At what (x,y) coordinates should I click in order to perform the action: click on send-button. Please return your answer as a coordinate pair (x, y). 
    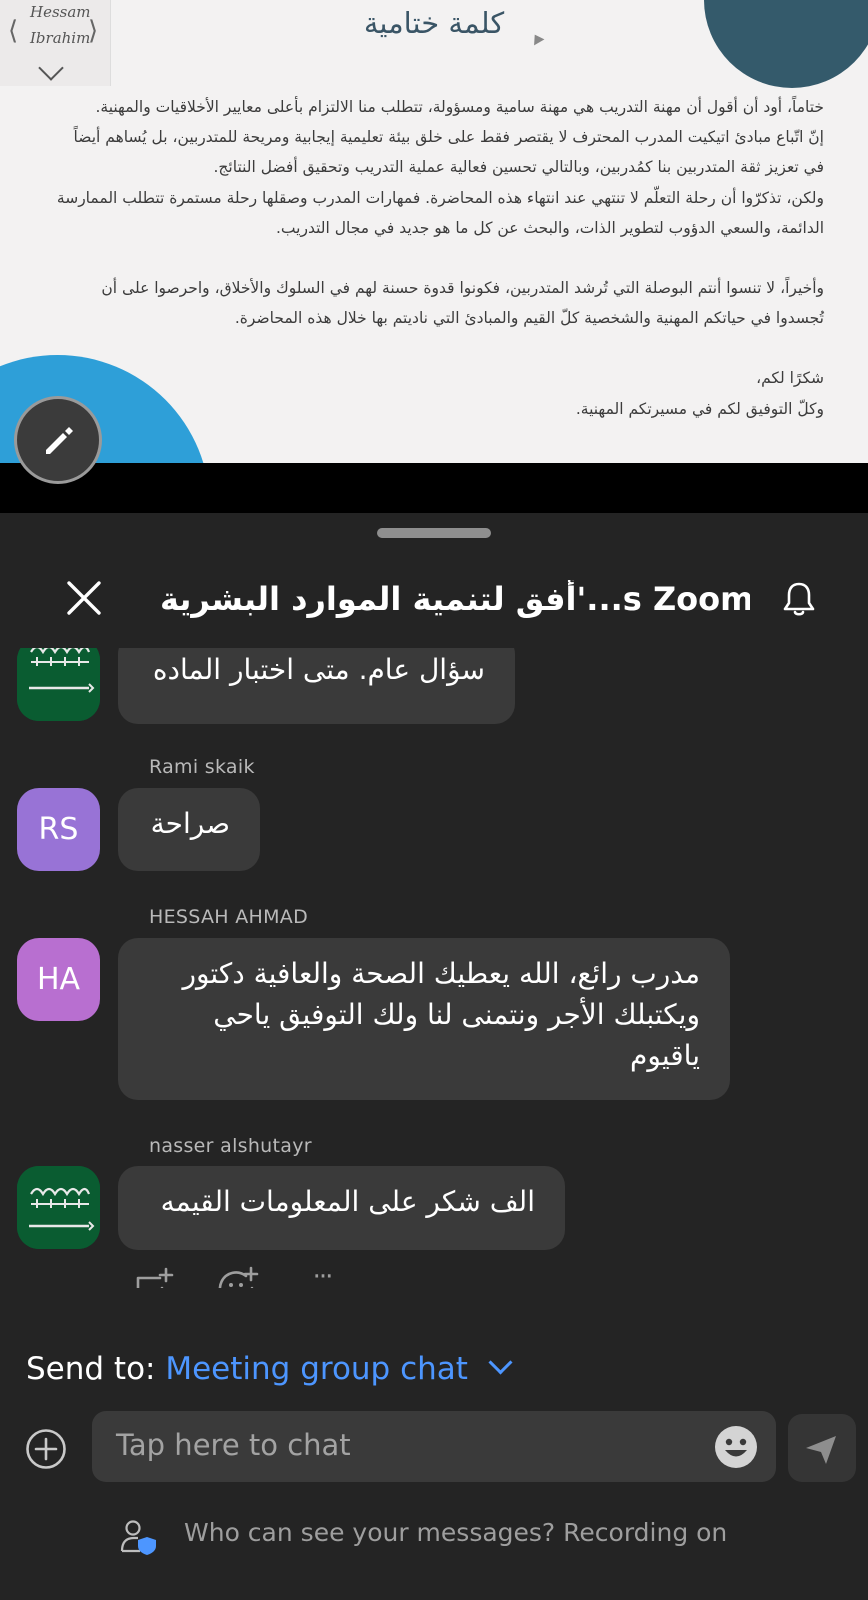
    Looking at the image, I should click on (822, 1448).